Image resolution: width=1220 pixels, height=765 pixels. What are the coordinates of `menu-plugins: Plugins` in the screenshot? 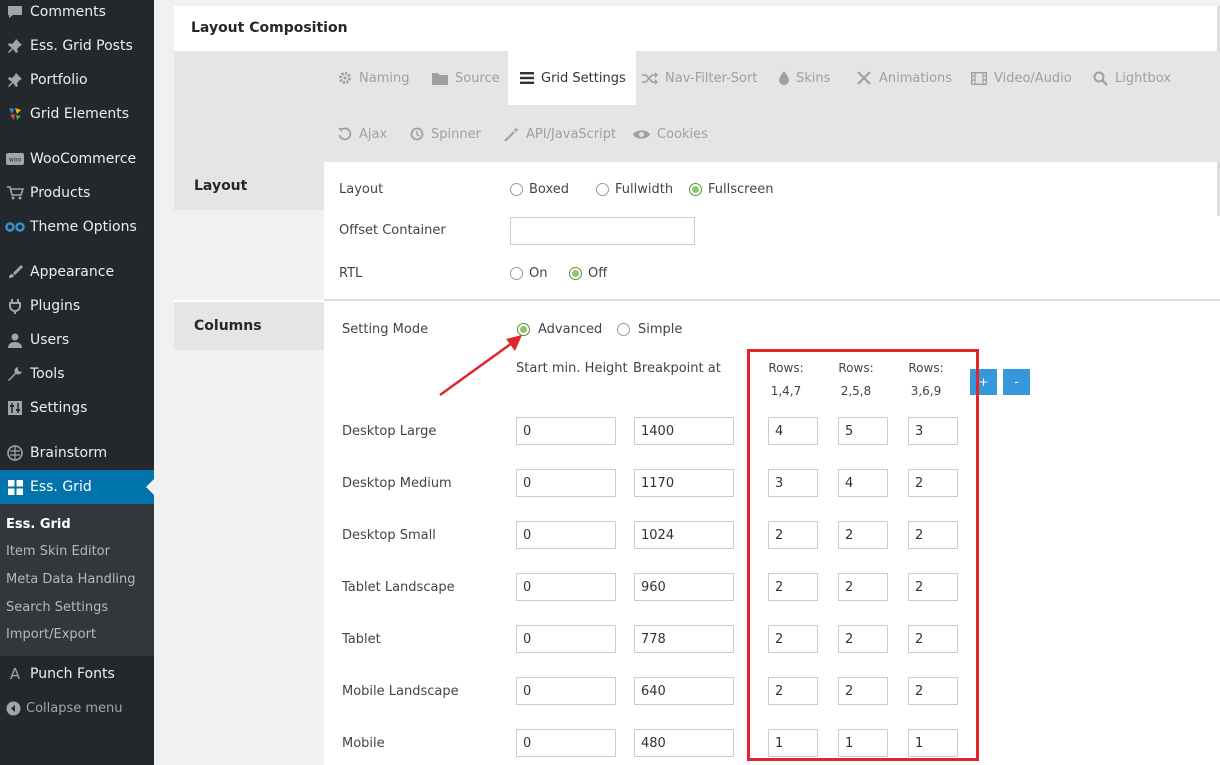 It's located at (77, 306).